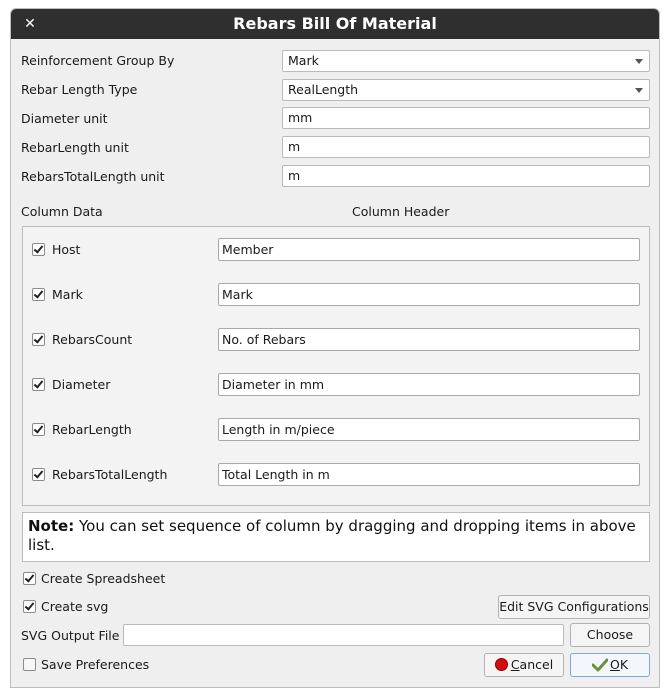 This screenshot has height=697, width=670. What do you see at coordinates (610, 635) in the screenshot?
I see `choose-button: Choose` at bounding box center [610, 635].